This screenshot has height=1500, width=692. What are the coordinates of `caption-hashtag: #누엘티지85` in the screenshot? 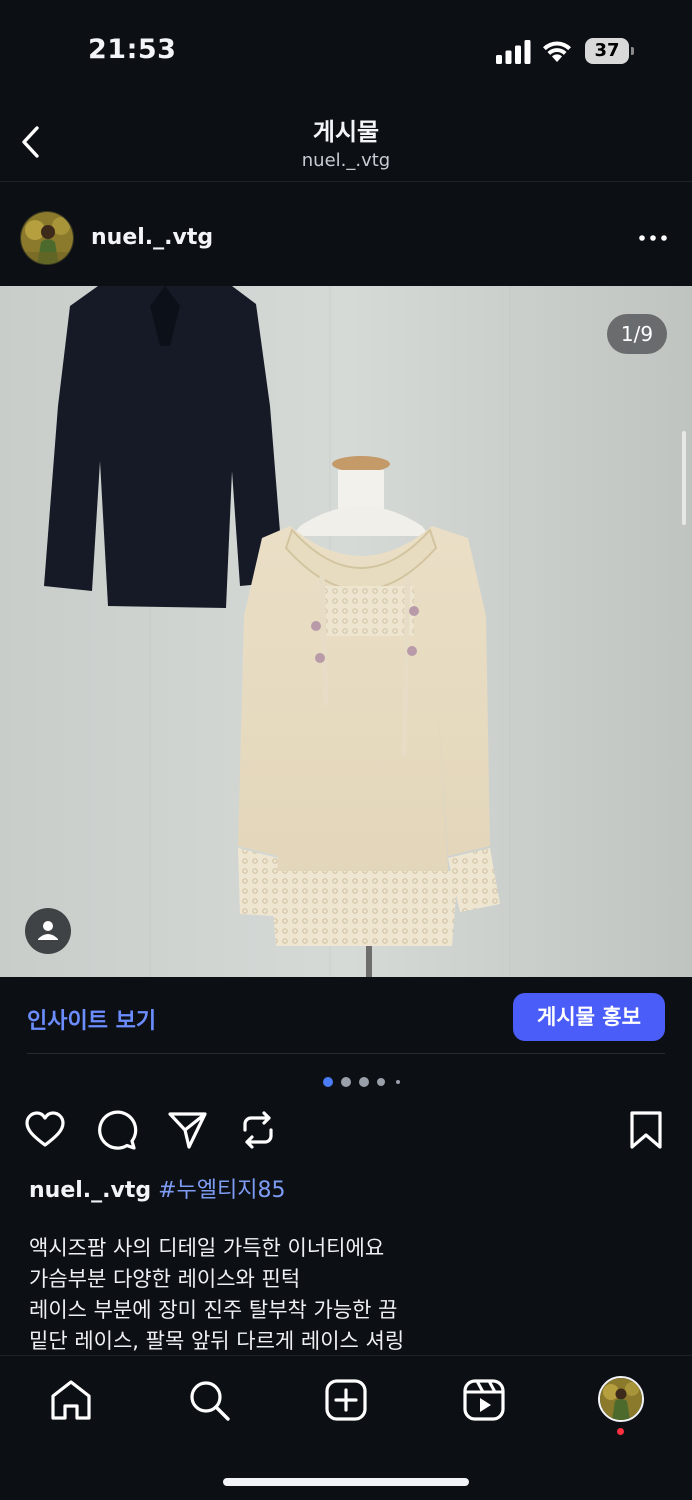 It's located at (221, 1190).